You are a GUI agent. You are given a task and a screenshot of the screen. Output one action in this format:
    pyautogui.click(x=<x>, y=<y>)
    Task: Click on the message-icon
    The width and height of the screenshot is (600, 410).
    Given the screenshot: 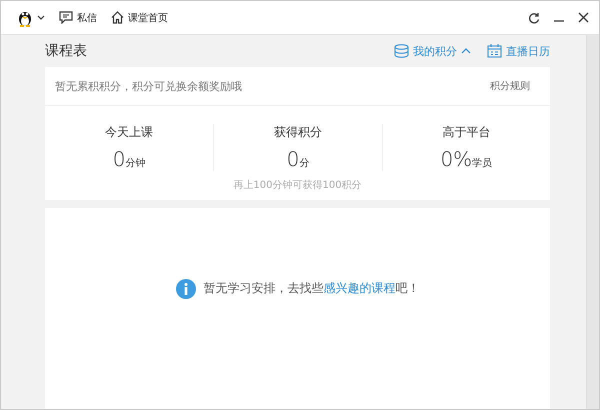 What is the action you would take?
    pyautogui.click(x=66, y=17)
    